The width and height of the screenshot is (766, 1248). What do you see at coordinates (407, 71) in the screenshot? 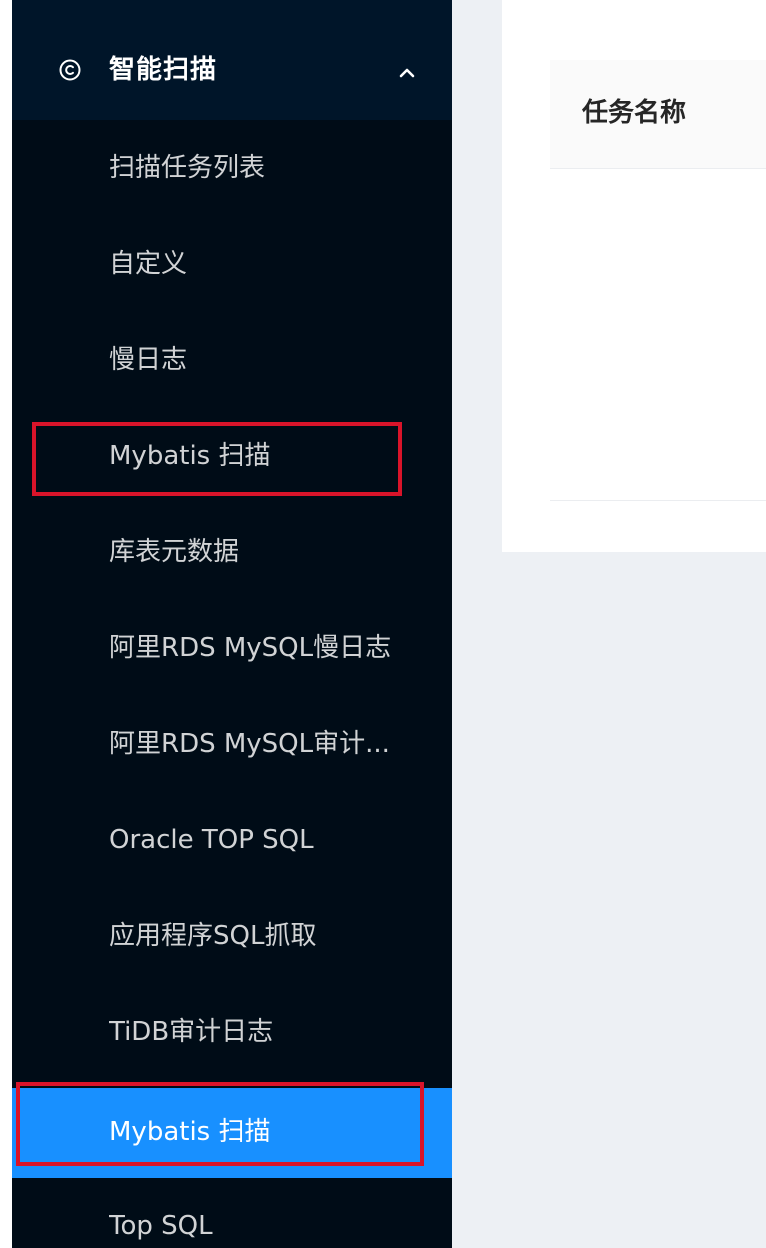
I see `chevron-up-icon` at bounding box center [407, 71].